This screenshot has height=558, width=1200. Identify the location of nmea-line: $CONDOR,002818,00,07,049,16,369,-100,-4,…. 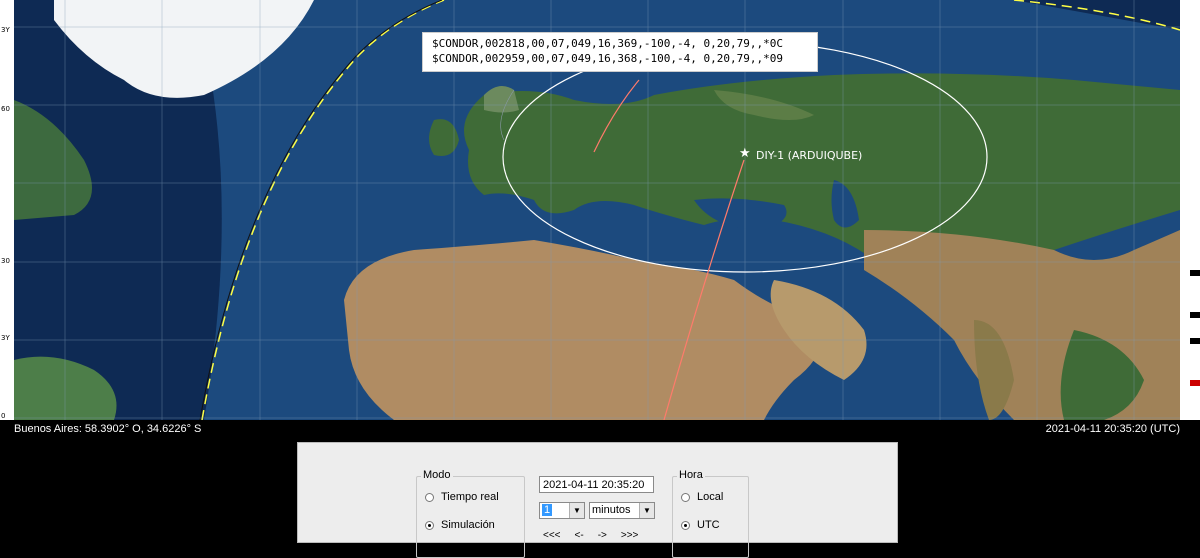
(607, 43).